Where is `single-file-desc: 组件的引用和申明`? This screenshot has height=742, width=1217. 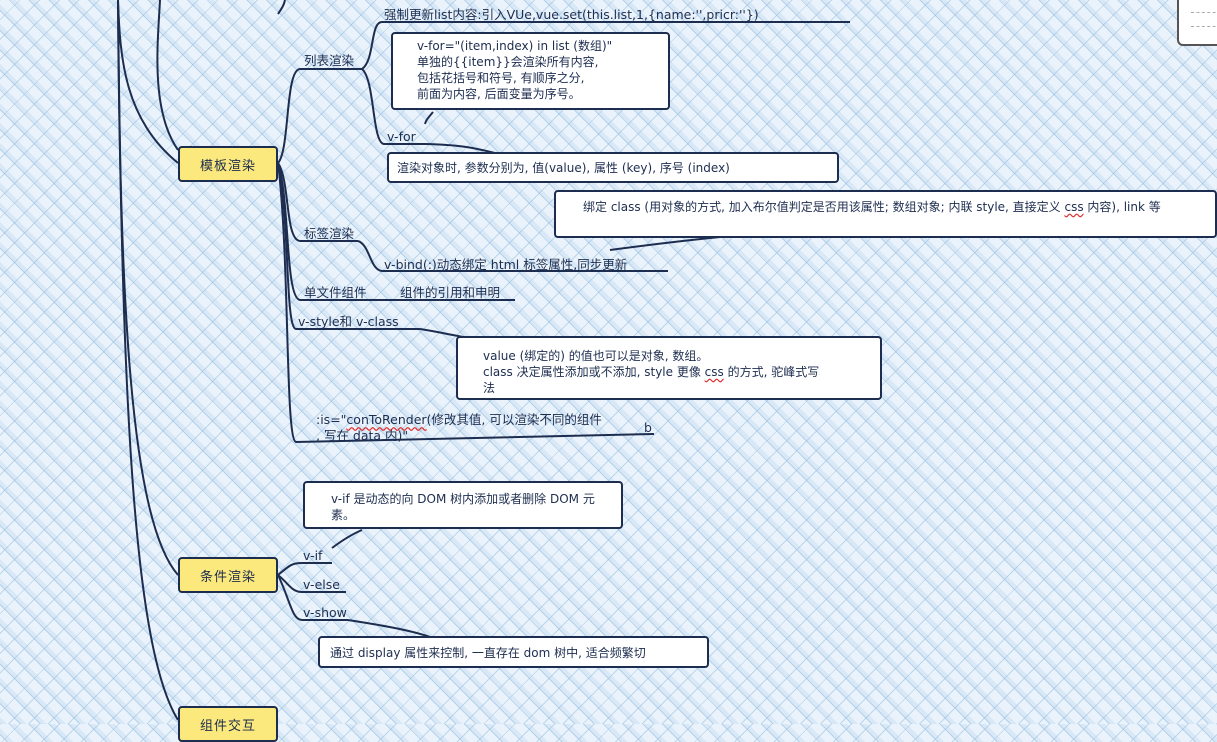 single-file-desc: 组件的引用和申明 is located at coordinates (450, 292).